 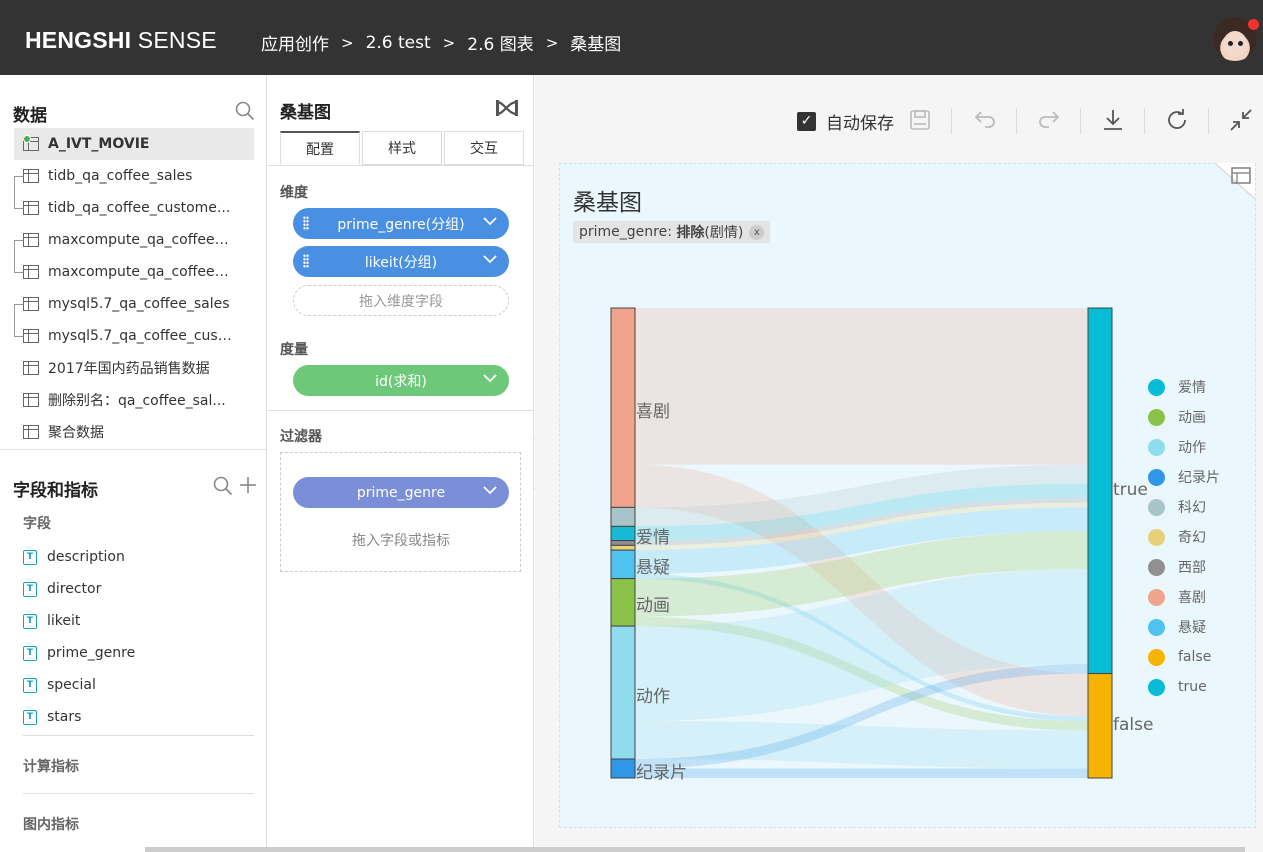 What do you see at coordinates (1192, 448) in the screenshot?
I see `legend-label: 动作` at bounding box center [1192, 448].